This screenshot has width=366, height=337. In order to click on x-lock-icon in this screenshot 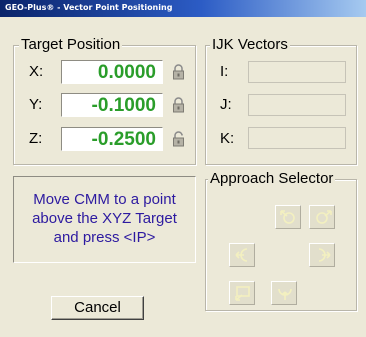, I will do `click(178, 72)`.